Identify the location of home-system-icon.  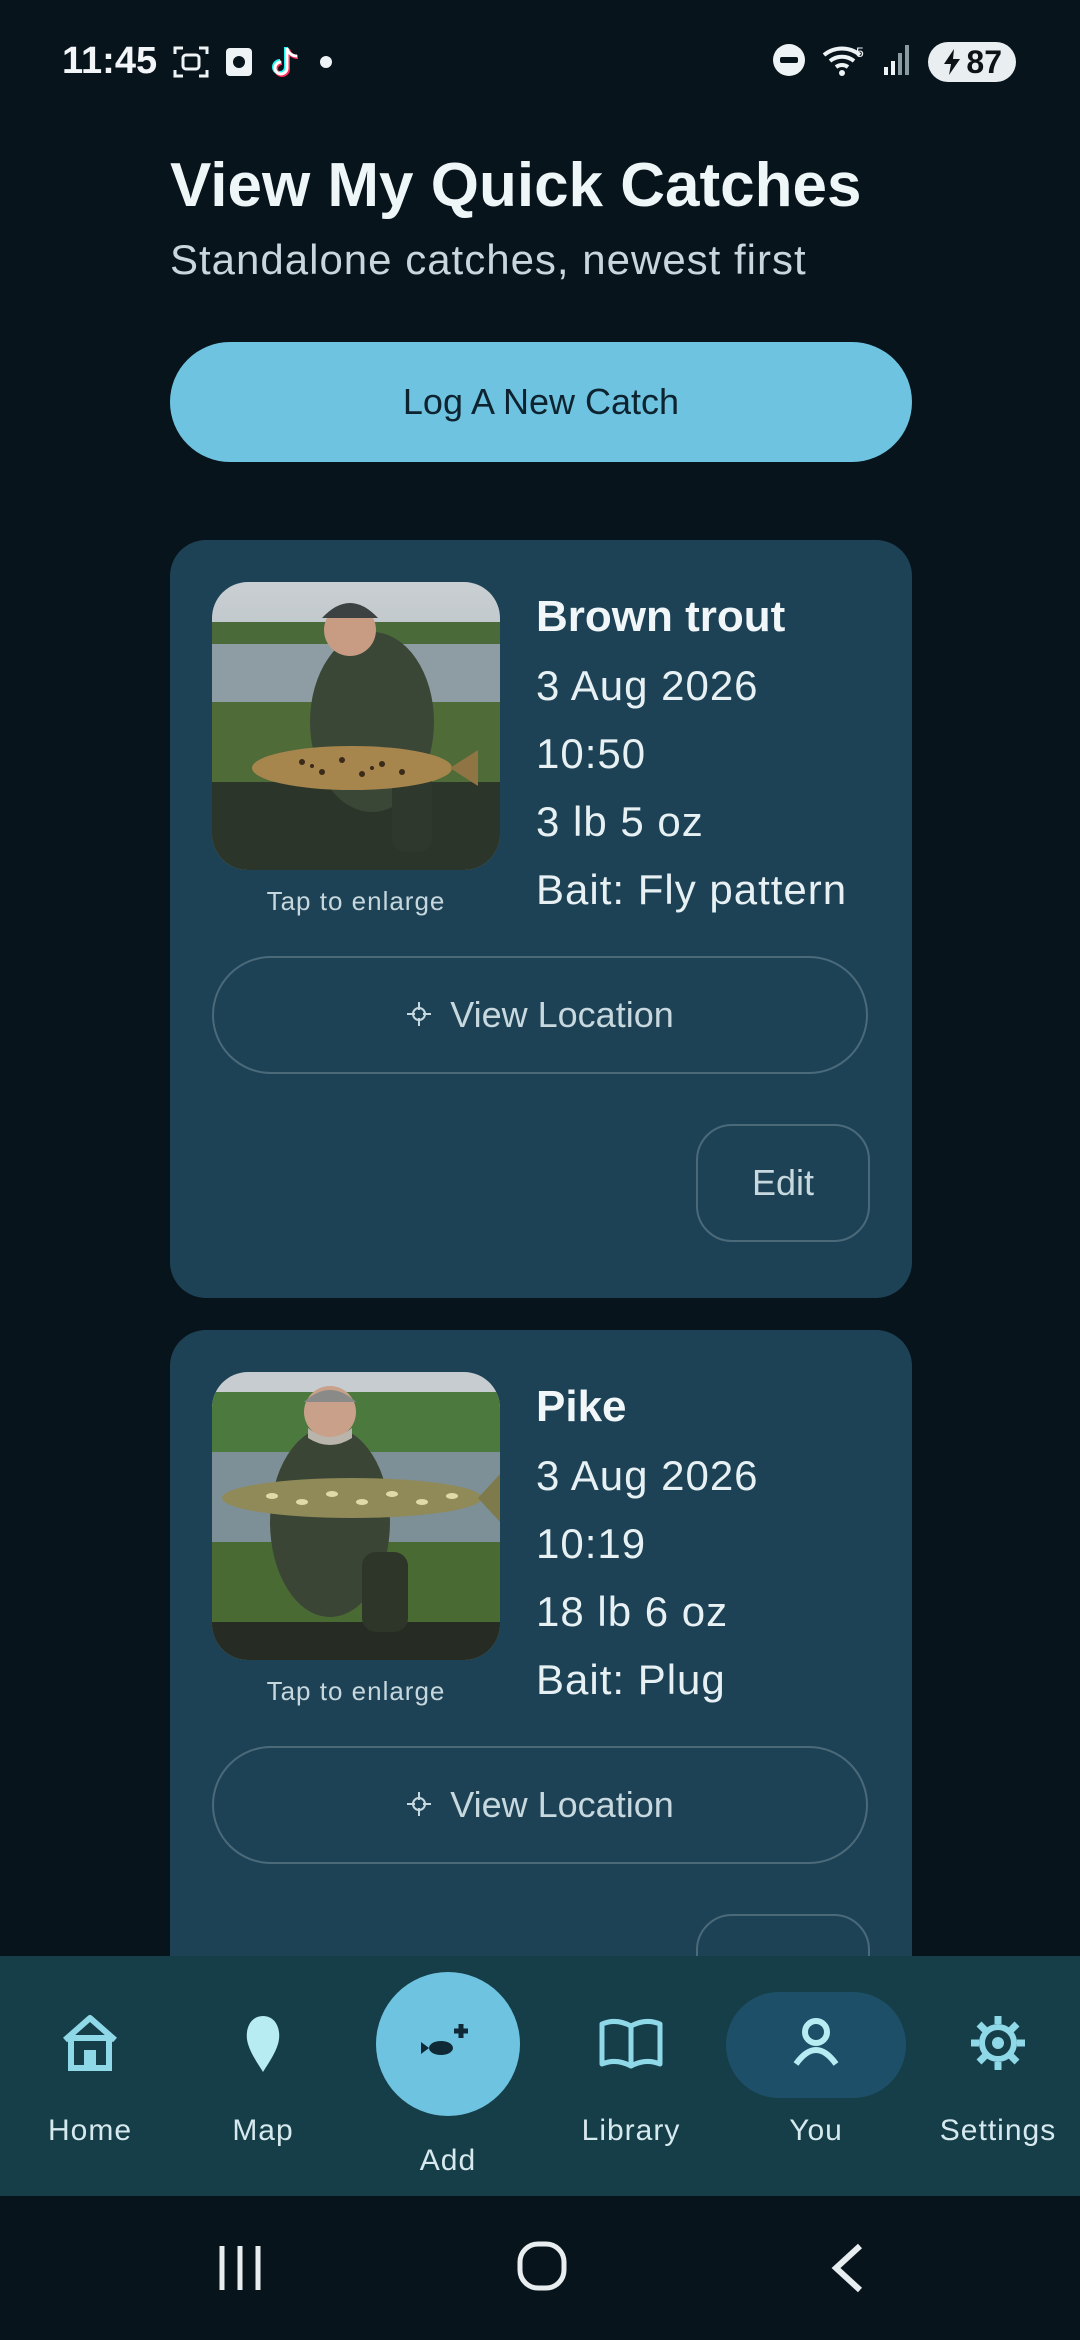
(542, 2268).